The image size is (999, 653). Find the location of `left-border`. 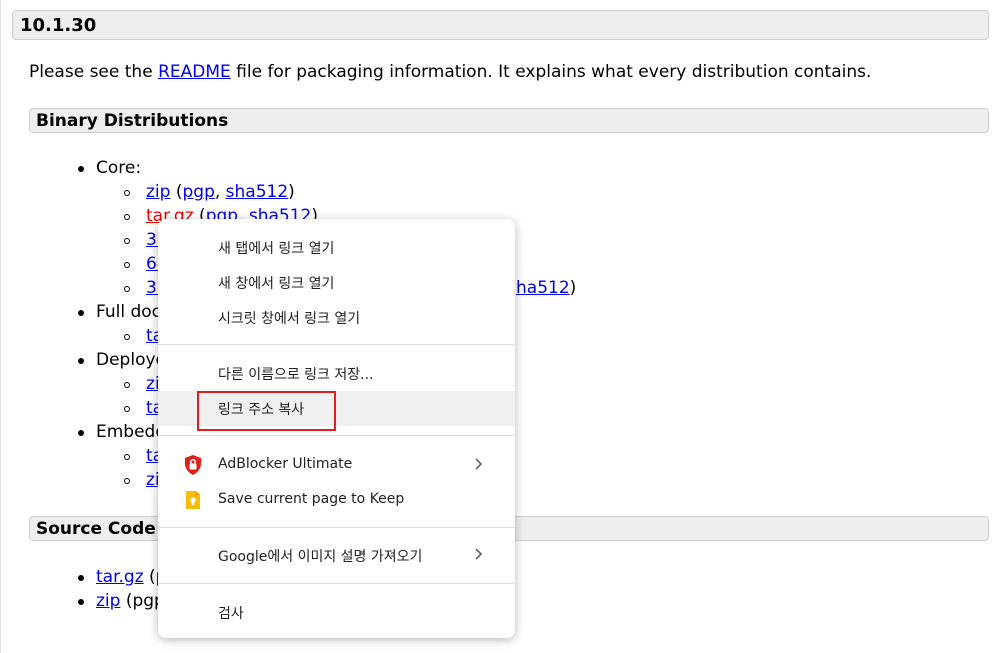

left-border is located at coordinates (0, 326).